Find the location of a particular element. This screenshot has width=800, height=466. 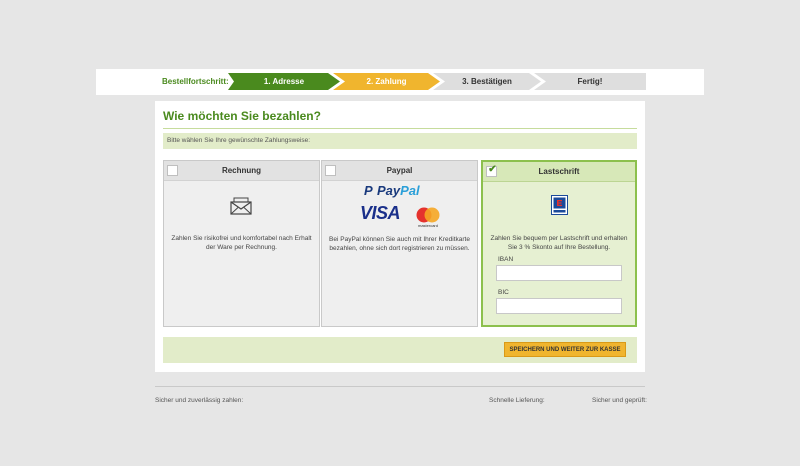

bic-input is located at coordinates (559, 306).